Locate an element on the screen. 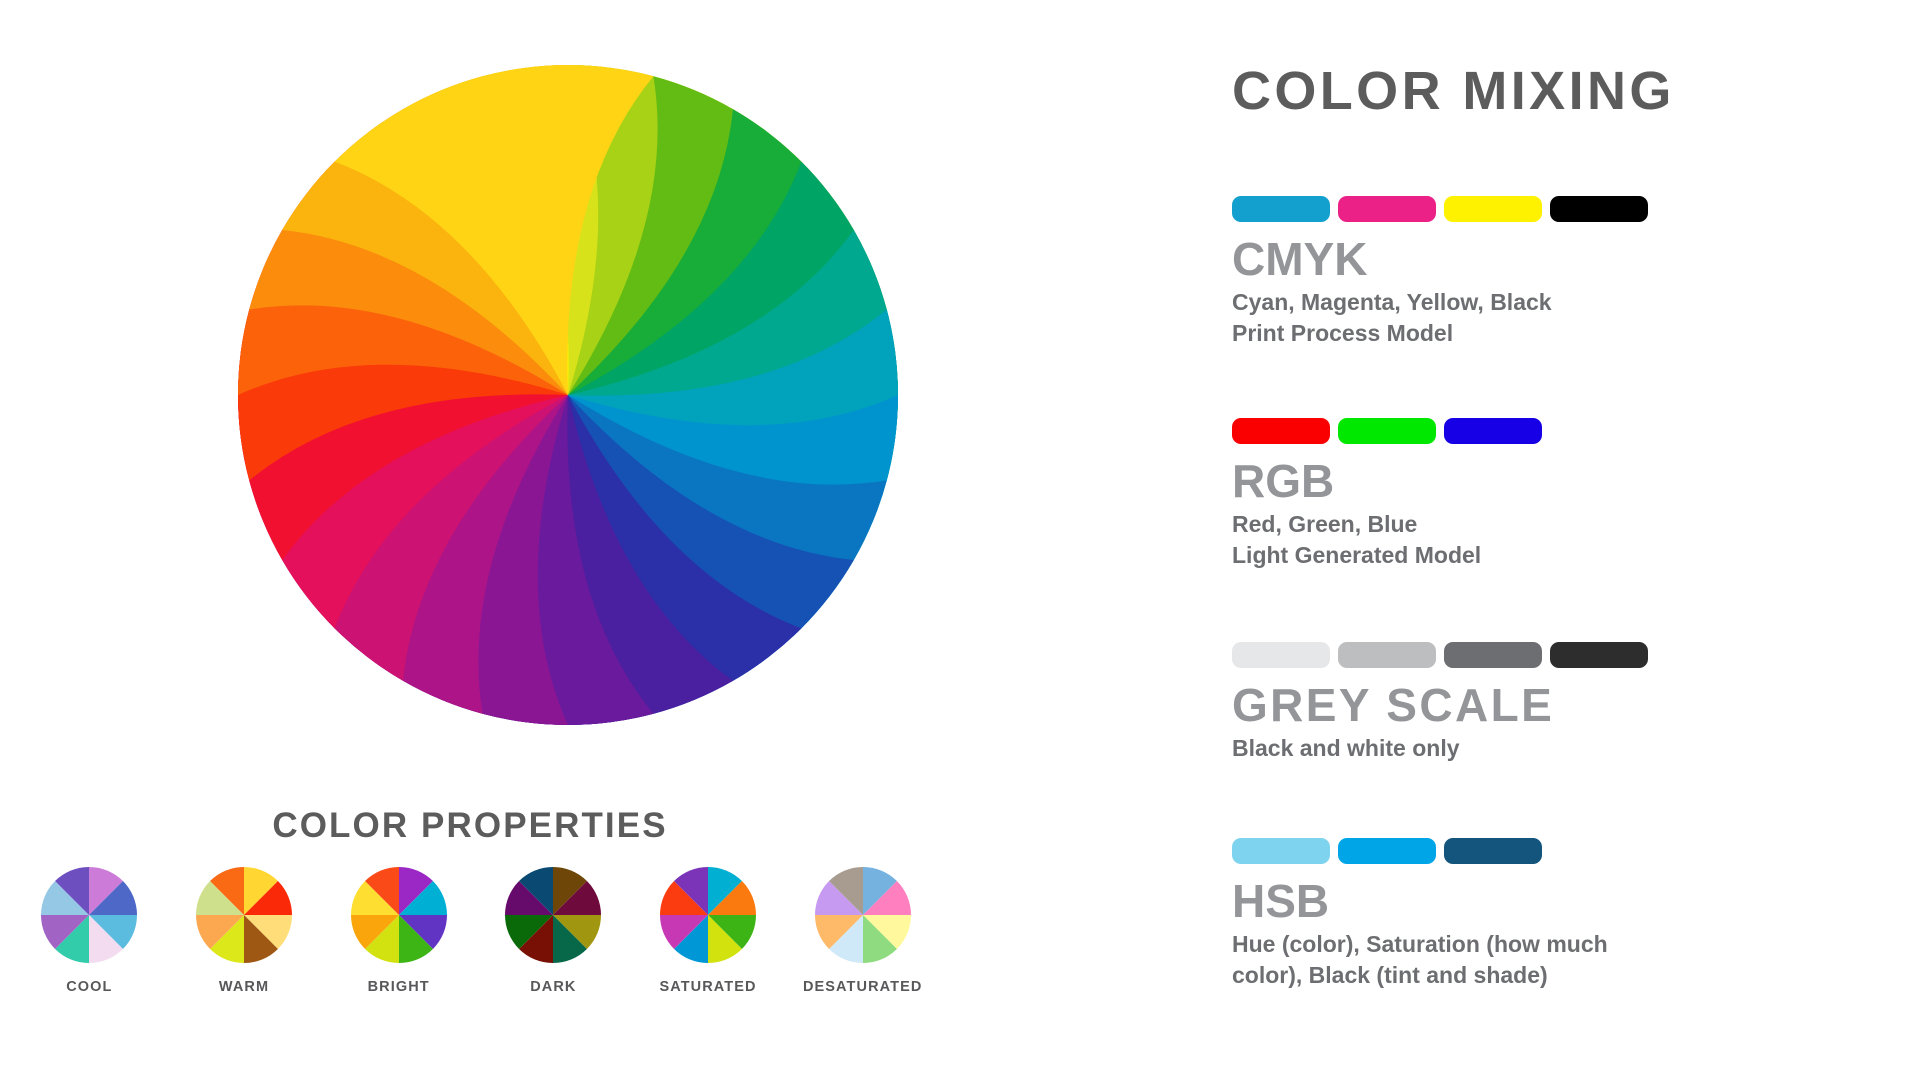 The width and height of the screenshot is (1920, 1080). color-model-grey-scale: GREY SCALE Black and white only is located at coordinates (1552, 703).